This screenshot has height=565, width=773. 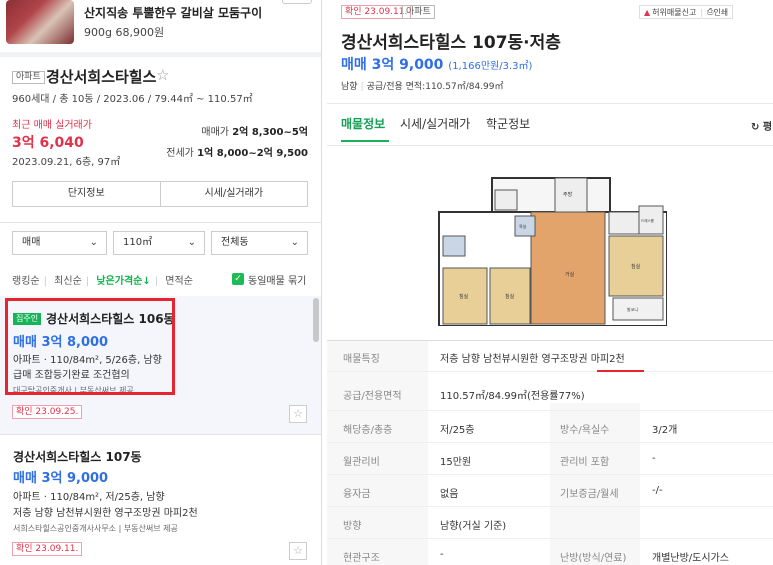 What do you see at coordinates (352, 526) in the screenshot?
I see `direction-label: 방향` at bounding box center [352, 526].